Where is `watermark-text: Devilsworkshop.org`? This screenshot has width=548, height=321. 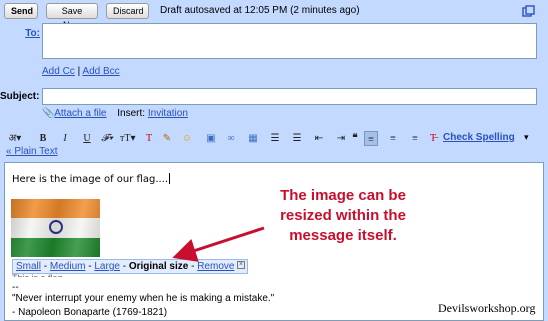
watermark-text: Devilsworkshop.org is located at coordinates (487, 308).